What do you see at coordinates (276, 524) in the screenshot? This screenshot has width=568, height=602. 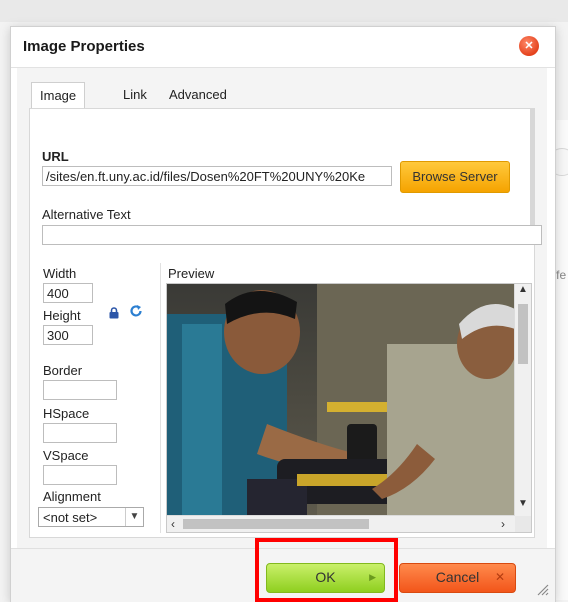 I see `horizontal-scroll-thumb` at bounding box center [276, 524].